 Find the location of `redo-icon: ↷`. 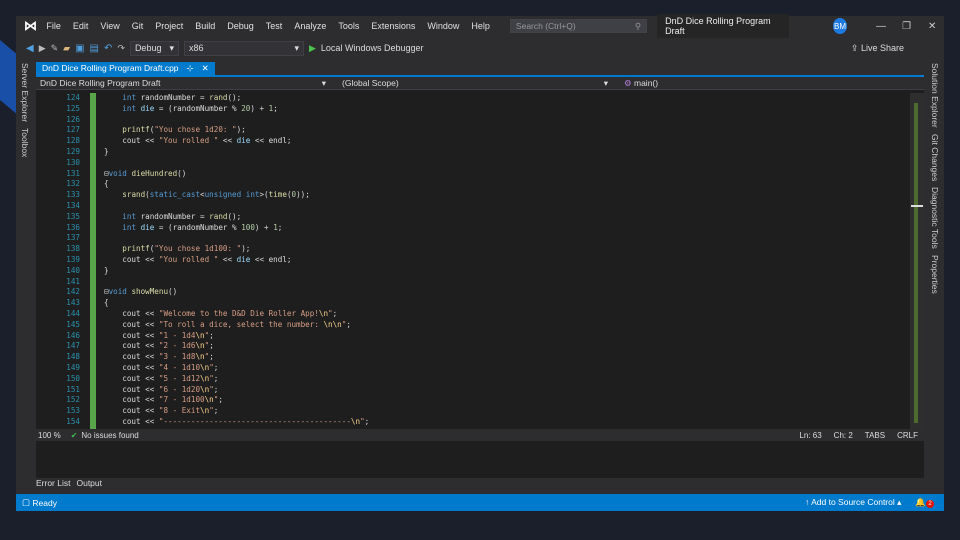

redo-icon: ↷ is located at coordinates (121, 48).